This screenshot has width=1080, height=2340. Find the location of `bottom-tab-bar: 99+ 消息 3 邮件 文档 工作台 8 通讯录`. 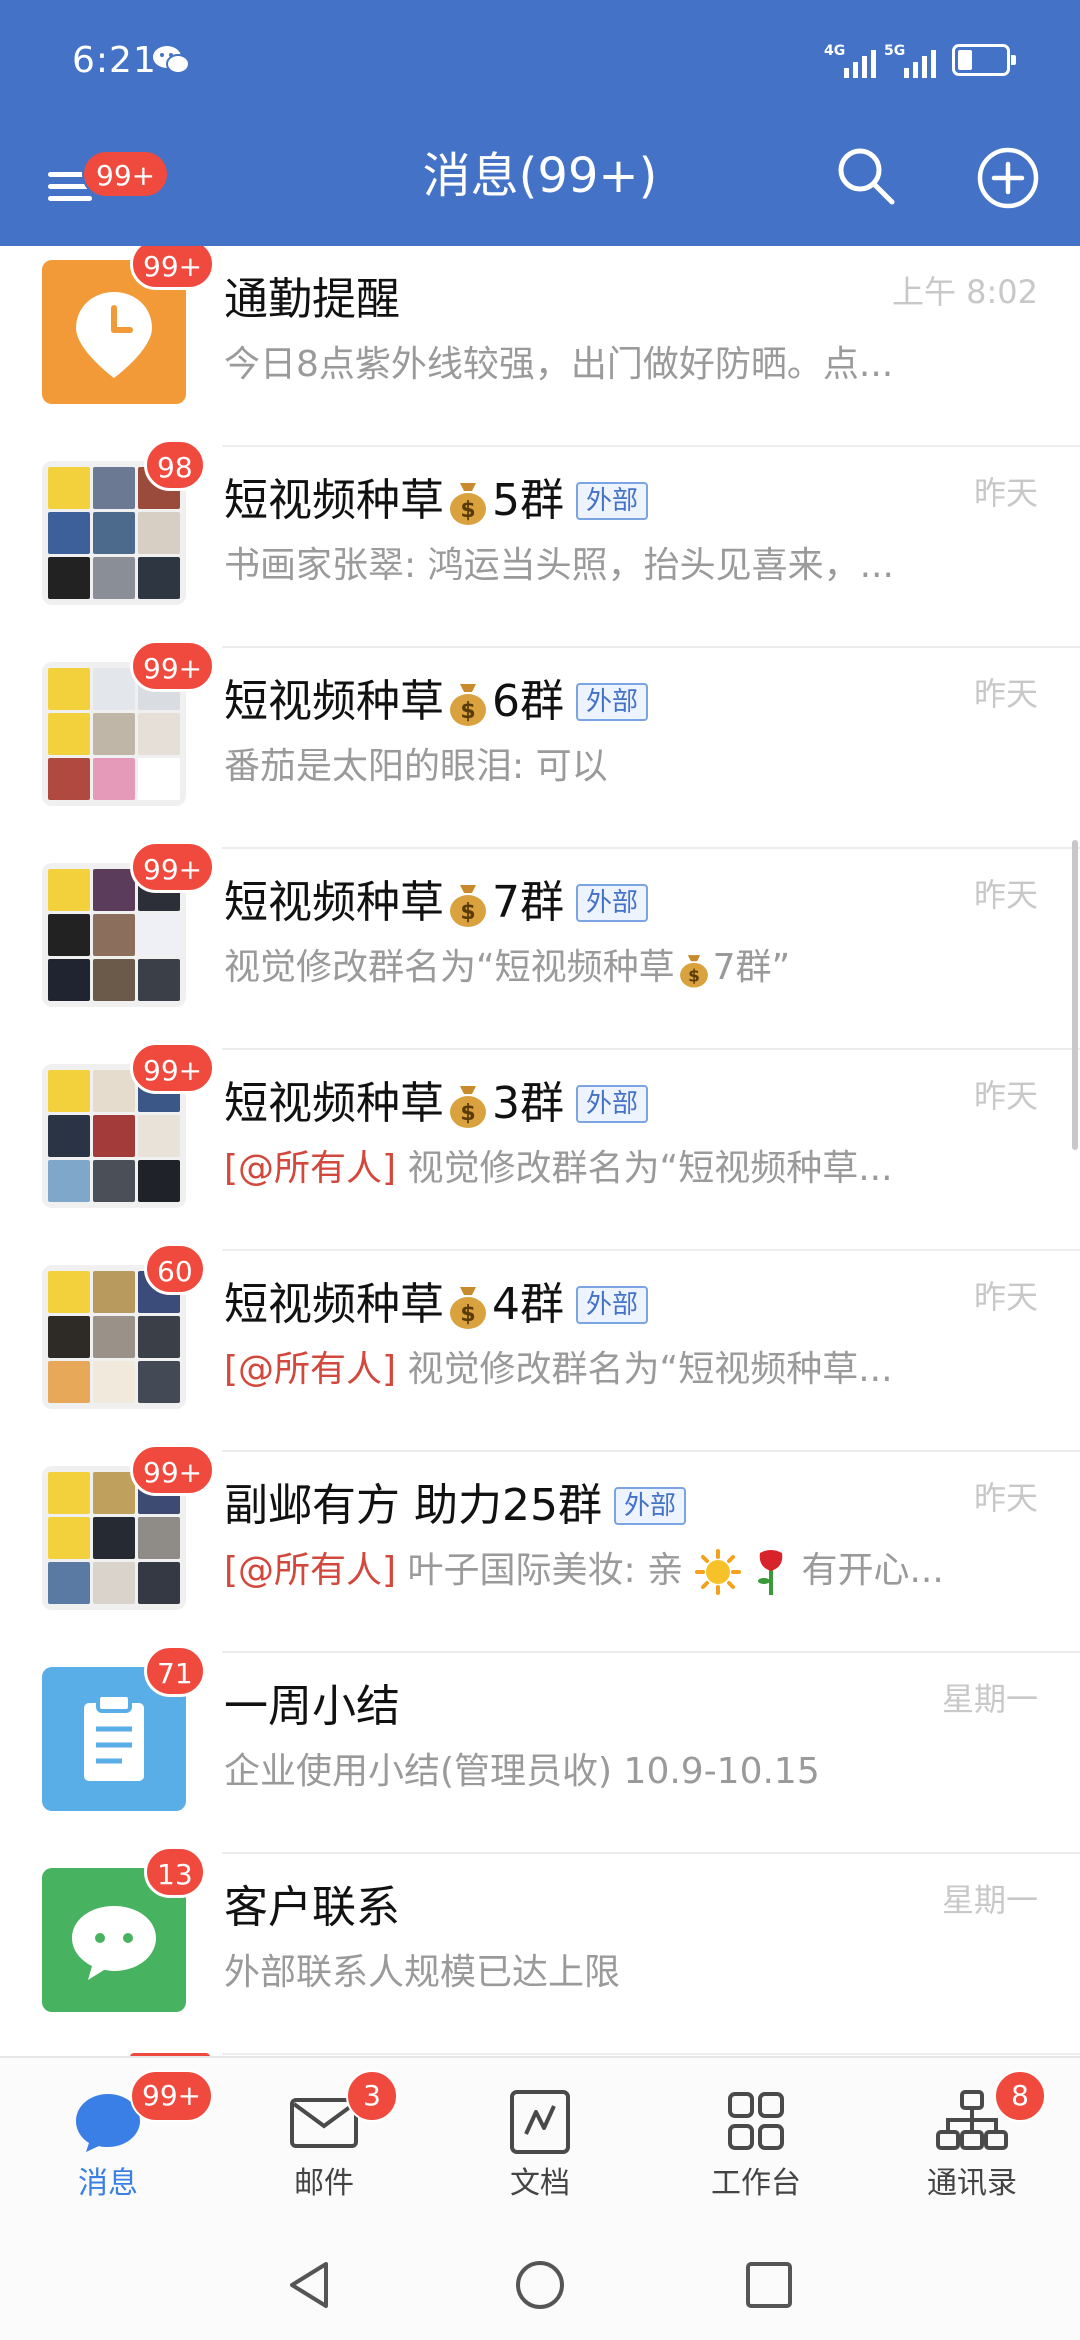

bottom-tab-bar: 99+ 消息 3 邮件 文档 工作台 8 通讯录 is located at coordinates (540, 2143).